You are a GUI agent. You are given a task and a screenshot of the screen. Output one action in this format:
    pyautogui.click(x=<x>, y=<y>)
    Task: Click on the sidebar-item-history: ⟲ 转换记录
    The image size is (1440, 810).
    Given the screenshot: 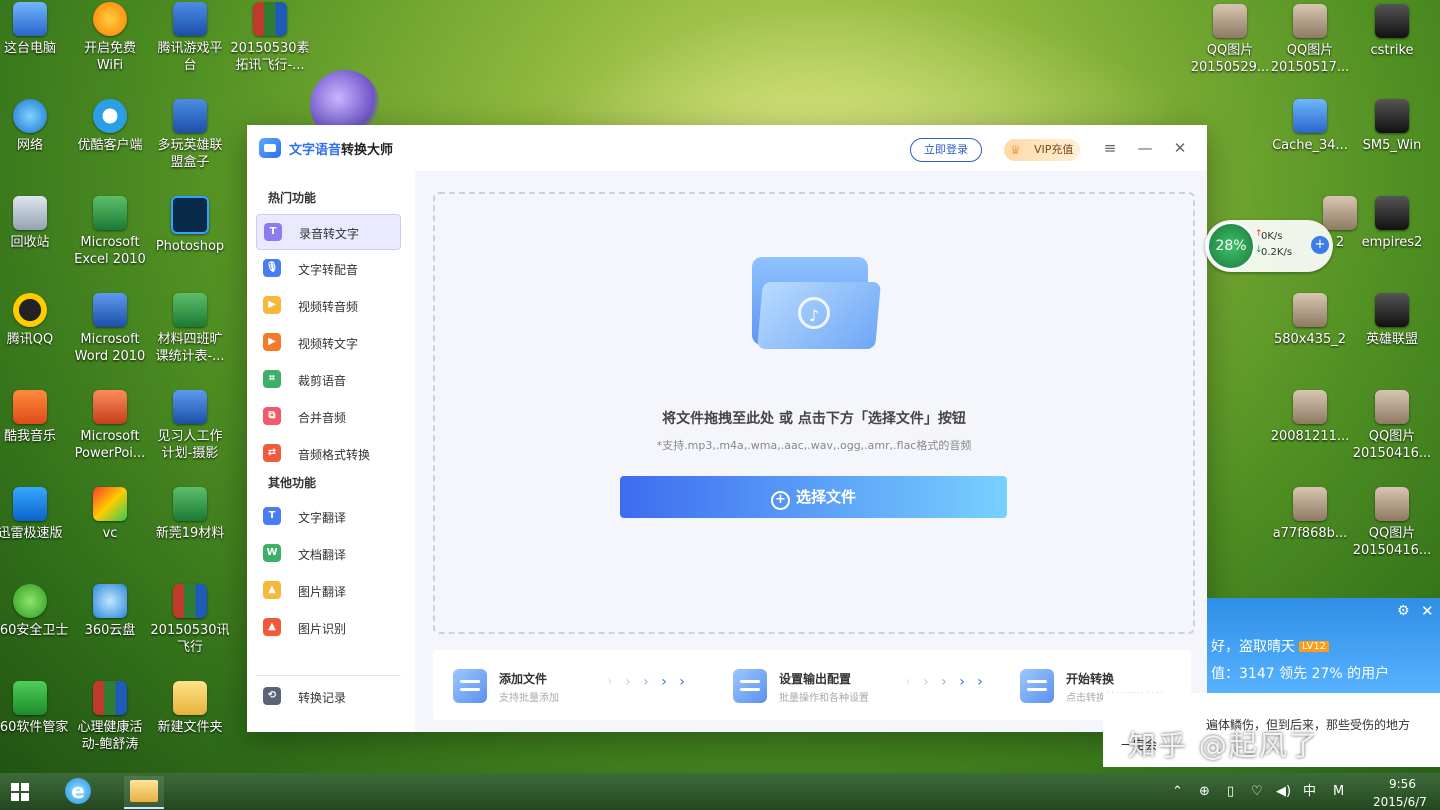 What is the action you would take?
    pyautogui.click(x=328, y=696)
    